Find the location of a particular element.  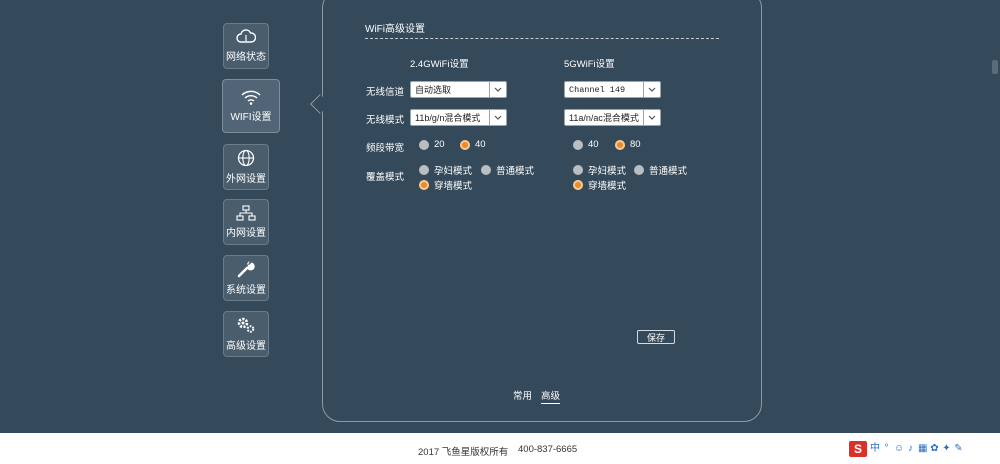

sidebar-item-label: 内网设置 is located at coordinates (246, 233).